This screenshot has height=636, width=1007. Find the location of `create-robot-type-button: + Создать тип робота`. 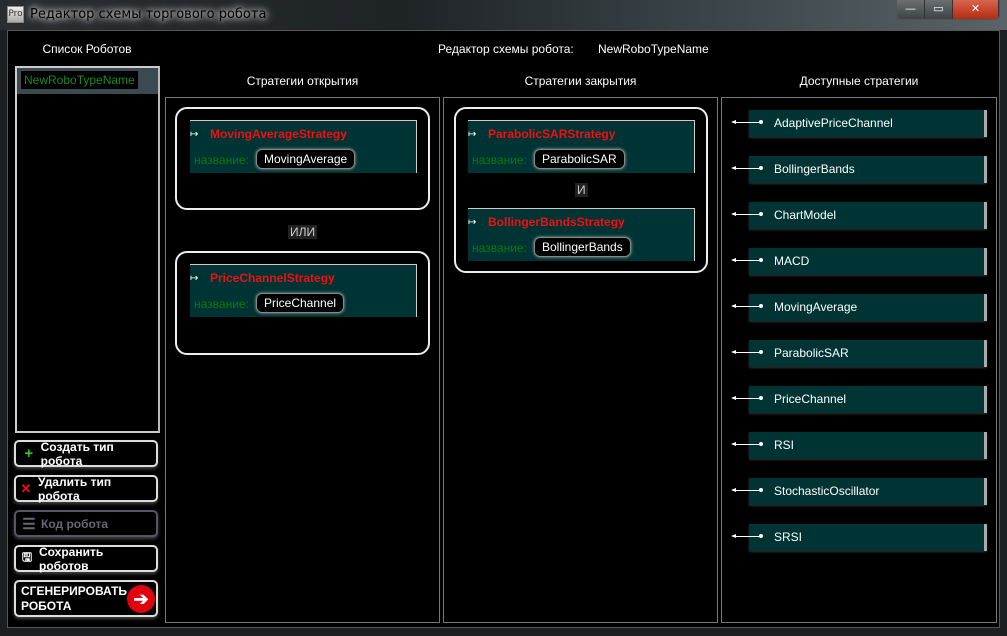

create-robot-type-button: + Создать тип робота is located at coordinates (86, 454).